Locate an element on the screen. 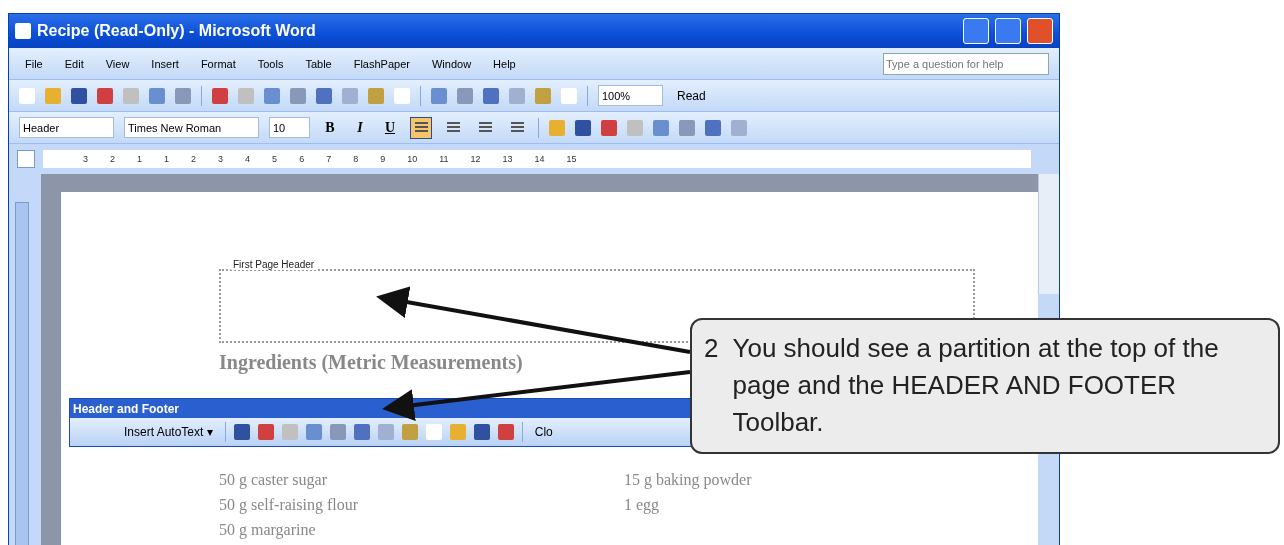  menu-item: Edit is located at coordinates (74, 63).